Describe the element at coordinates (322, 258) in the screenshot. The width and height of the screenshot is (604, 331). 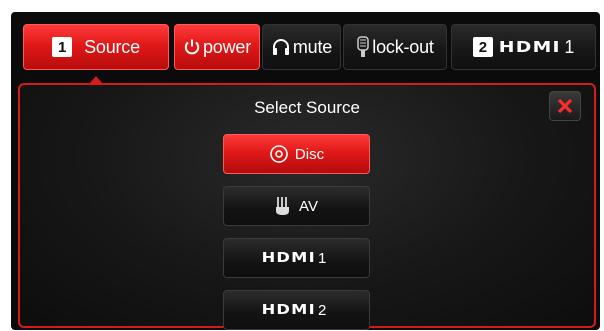
I see `source-label: 1` at that location.